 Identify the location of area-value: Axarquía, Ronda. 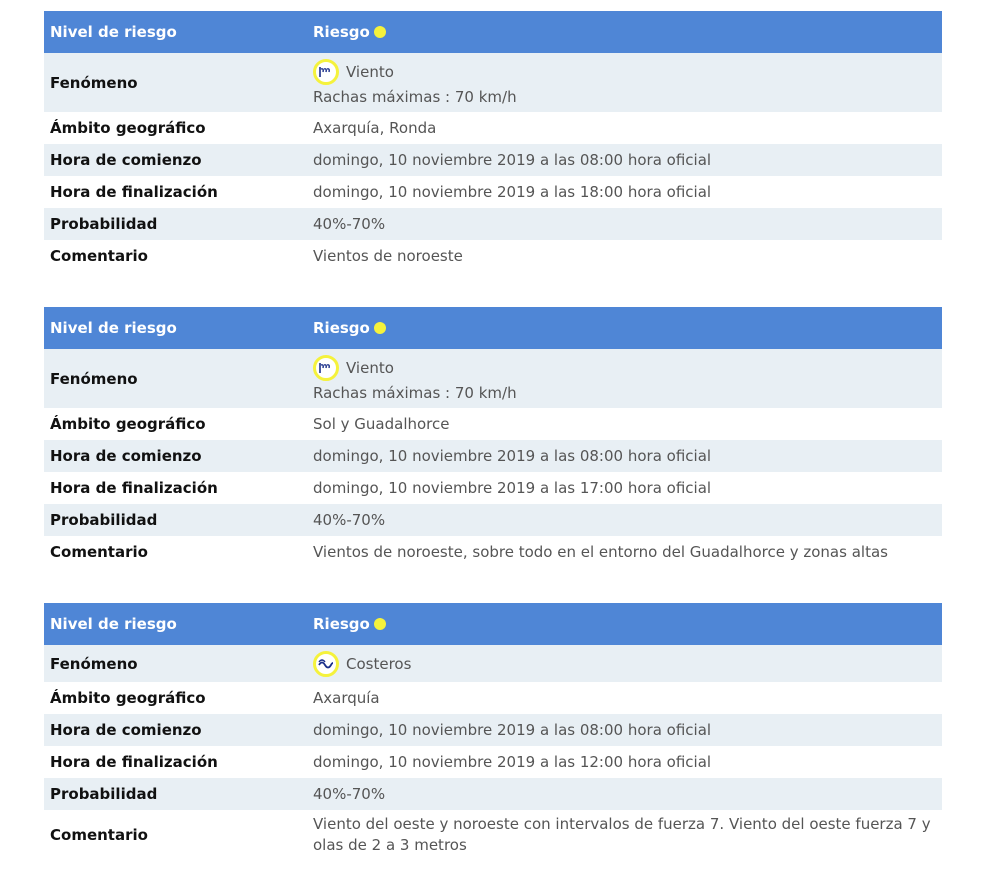
(375, 128).